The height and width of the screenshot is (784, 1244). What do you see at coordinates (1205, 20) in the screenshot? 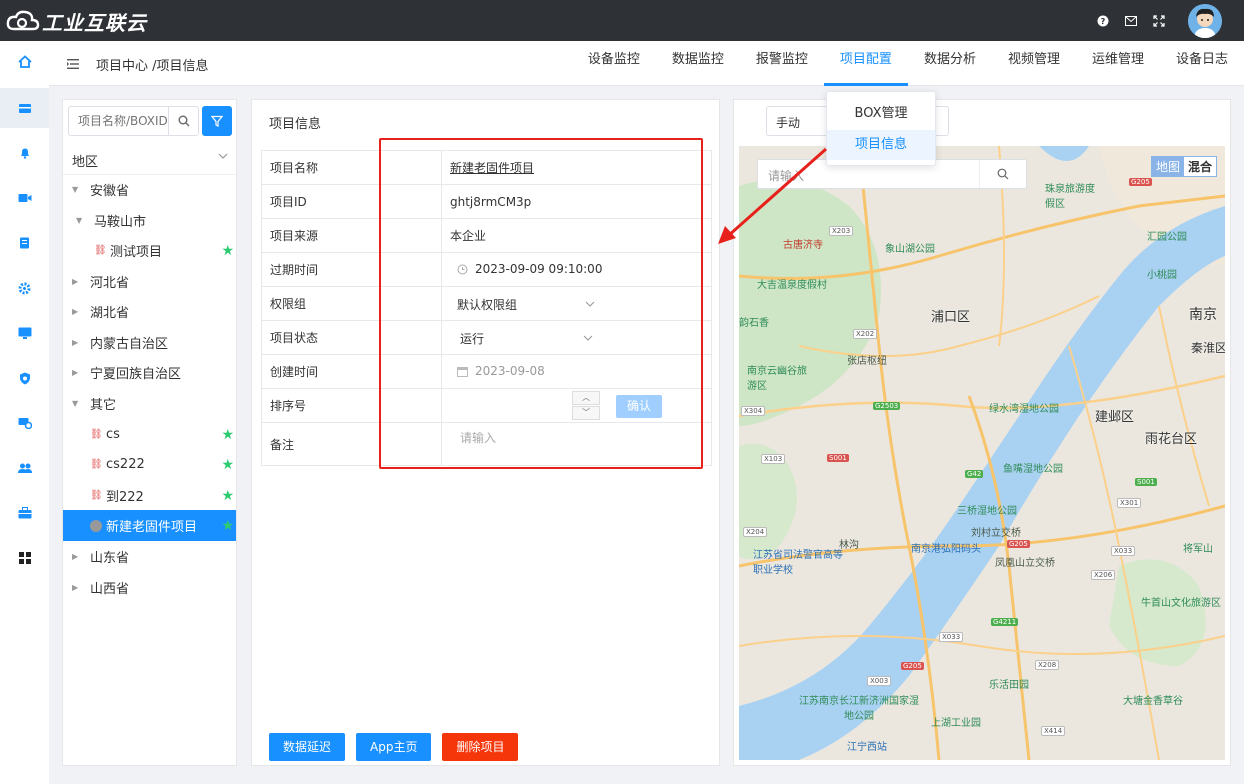
I see `user-avatar` at bounding box center [1205, 20].